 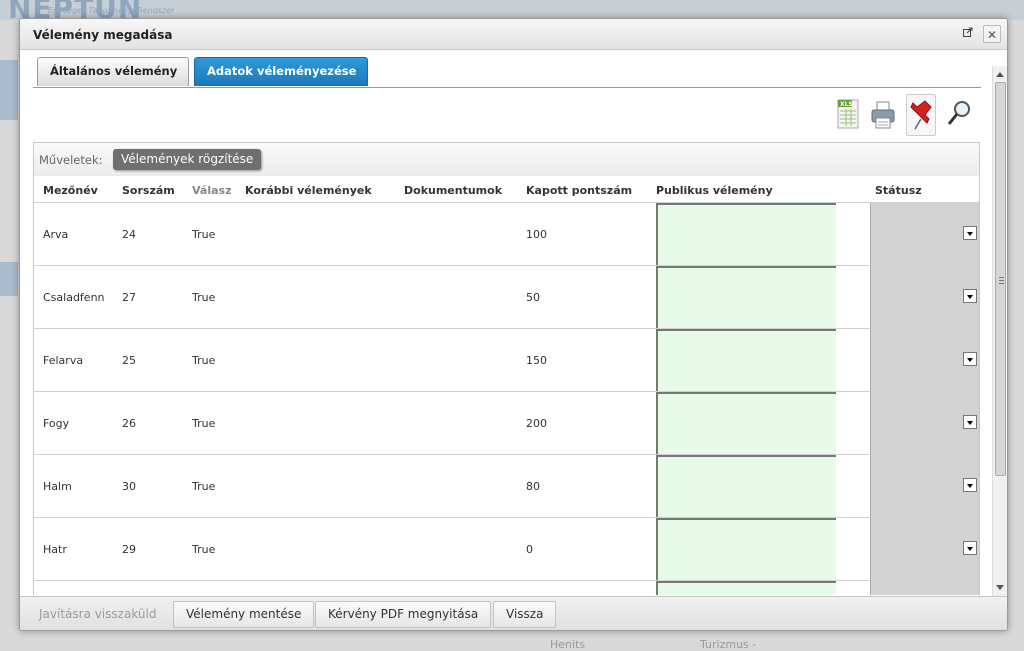 What do you see at coordinates (111, 10) in the screenshot?
I see `neptun-logo-subtitle: Egységes Tanulmányi Rendszer` at bounding box center [111, 10].